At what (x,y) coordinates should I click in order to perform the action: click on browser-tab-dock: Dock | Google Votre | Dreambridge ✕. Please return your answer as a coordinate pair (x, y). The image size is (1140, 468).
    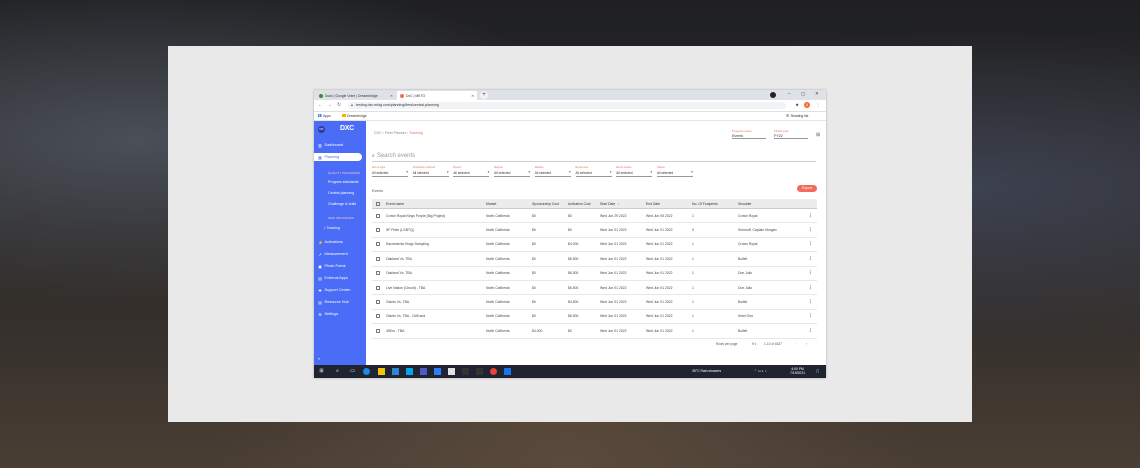
    Looking at the image, I should click on (356, 95).